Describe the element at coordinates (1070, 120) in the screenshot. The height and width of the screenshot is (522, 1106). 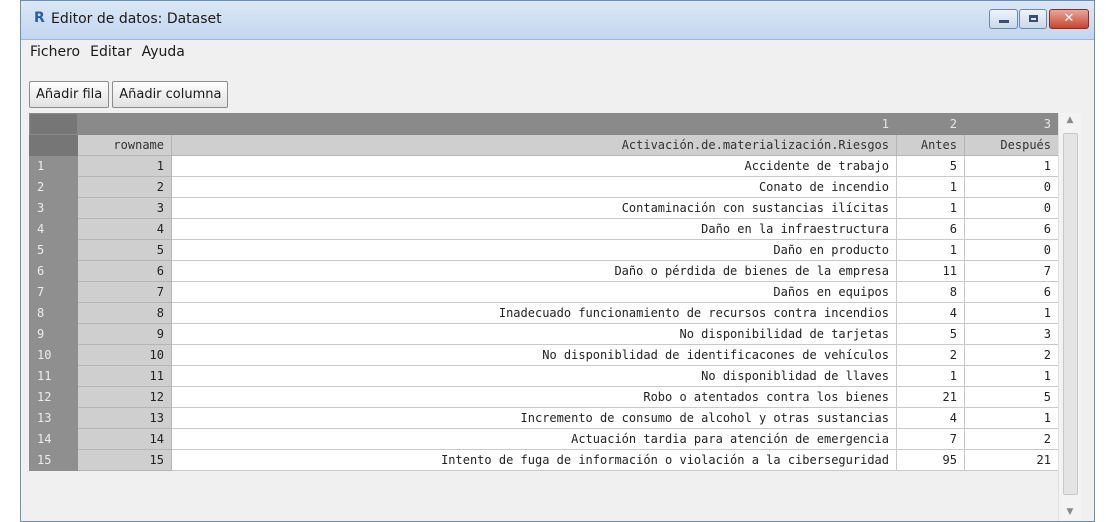
I see `scroll-up-icon: ▲` at that location.